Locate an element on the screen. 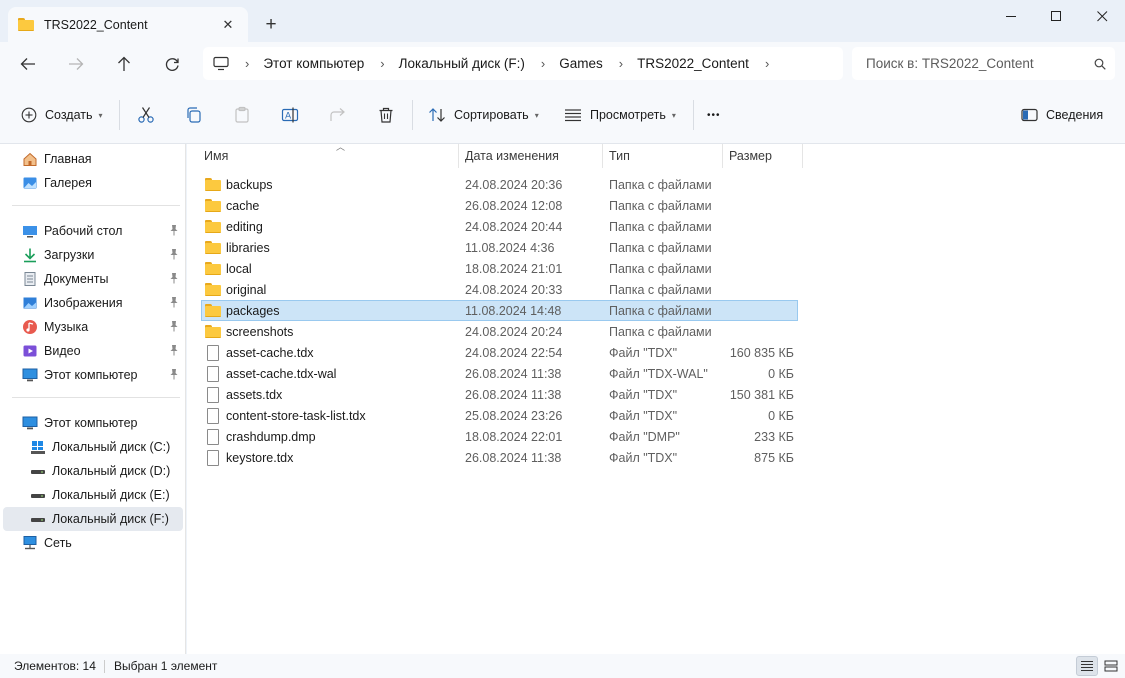  sort-icon is located at coordinates (437, 115).